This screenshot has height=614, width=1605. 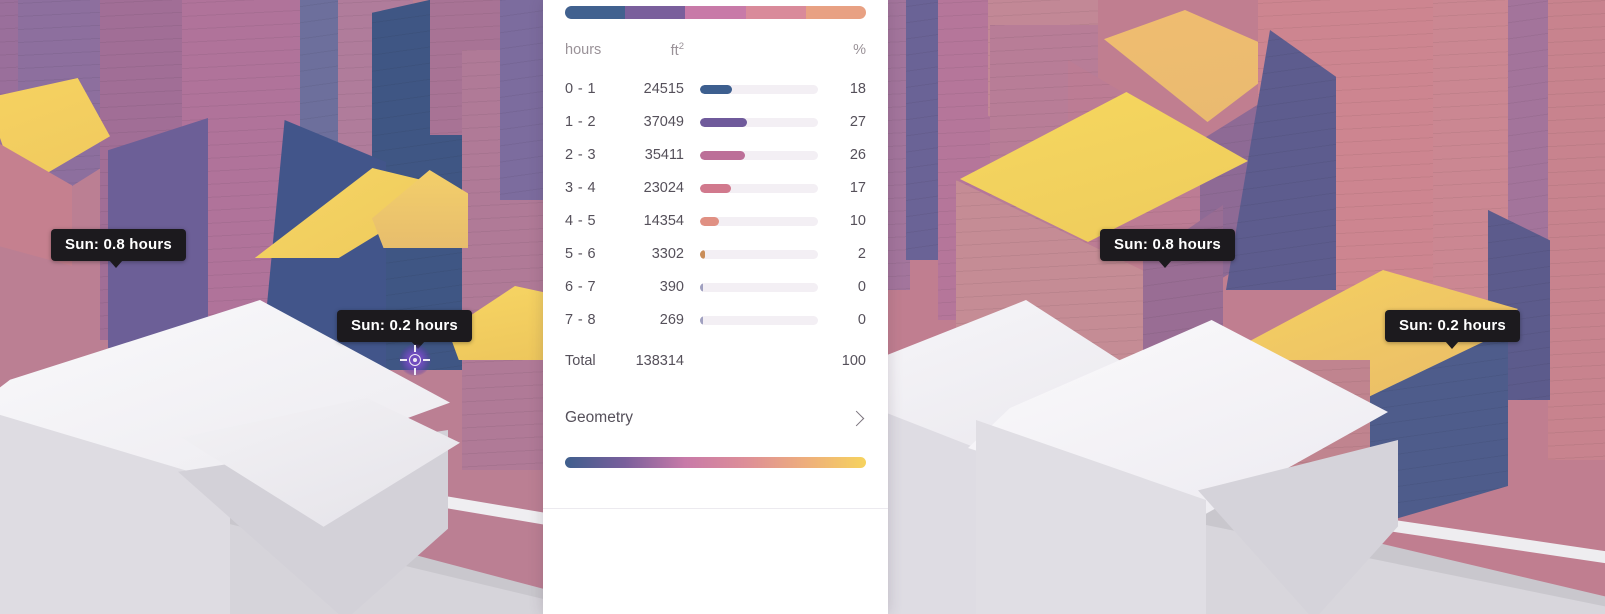 I want to click on table-total-row: Total 138314 100, so click(x=715, y=357).